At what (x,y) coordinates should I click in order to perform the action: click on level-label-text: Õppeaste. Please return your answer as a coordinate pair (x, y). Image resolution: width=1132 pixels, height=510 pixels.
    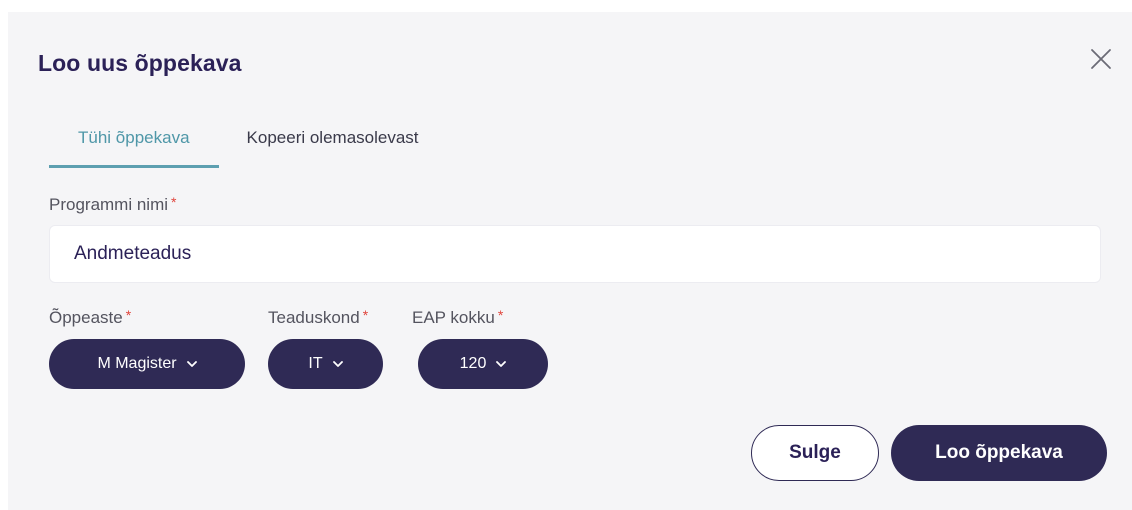
    Looking at the image, I should click on (86, 317).